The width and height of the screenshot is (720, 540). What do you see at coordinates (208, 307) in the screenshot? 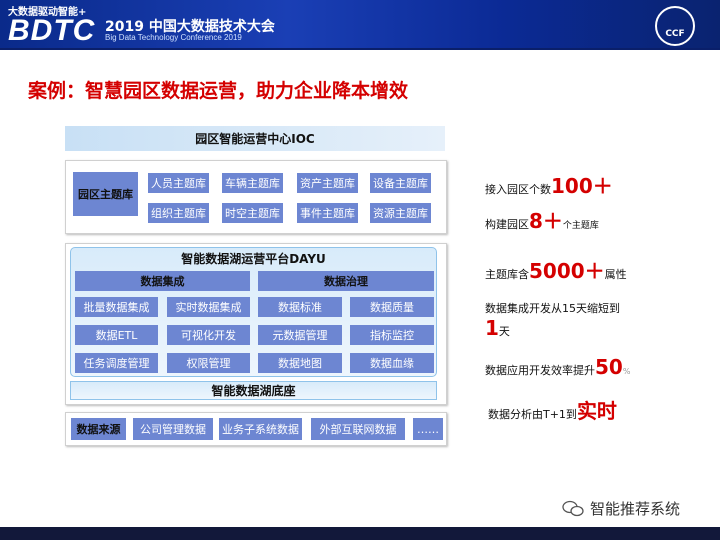
I see `integration-item: 实时数据集成` at bounding box center [208, 307].